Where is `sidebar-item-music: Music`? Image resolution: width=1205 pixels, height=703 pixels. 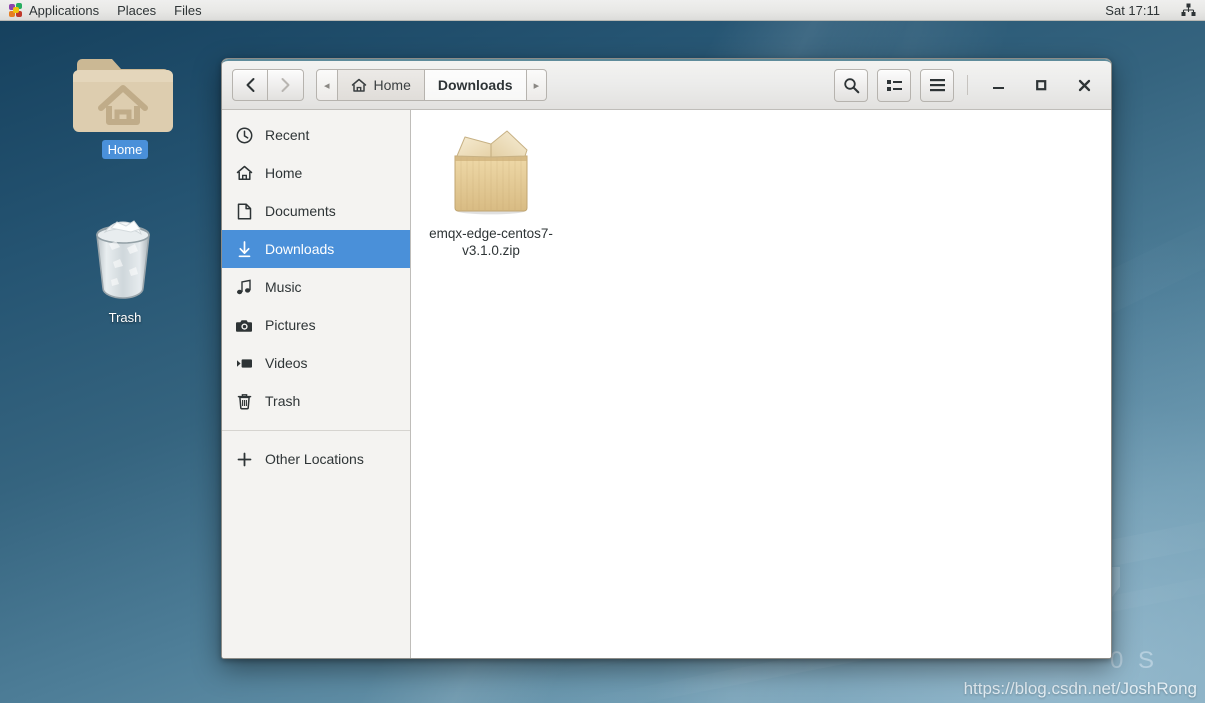 sidebar-item-music: Music is located at coordinates (316, 287).